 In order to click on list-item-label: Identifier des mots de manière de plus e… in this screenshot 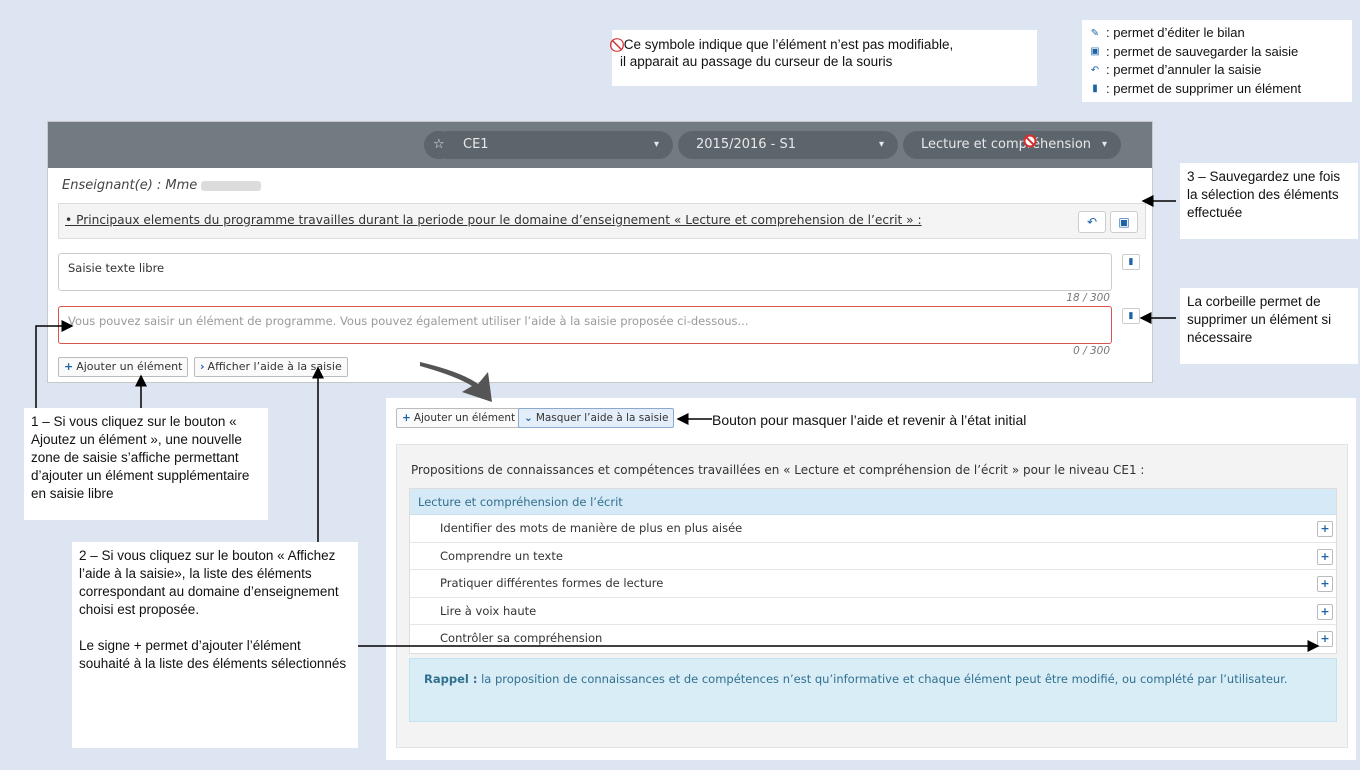, I will do `click(591, 528)`.